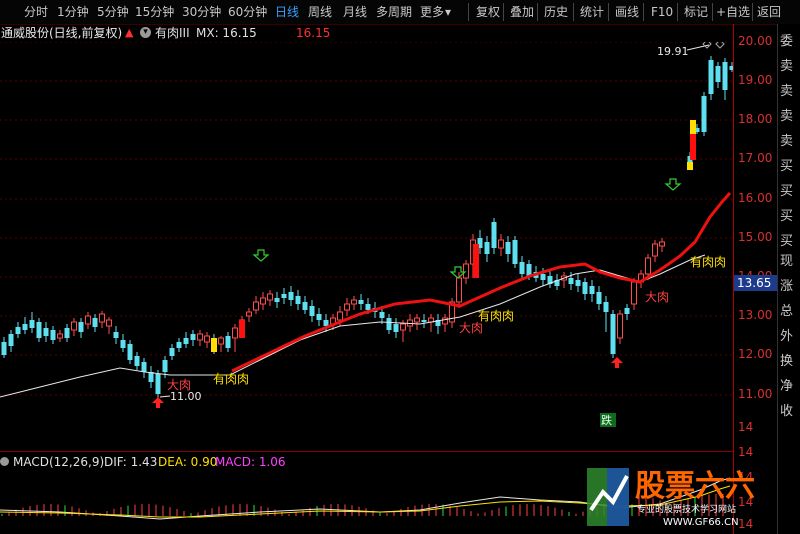  I want to click on macd-title: MACD(12,26,9), so click(58, 462).